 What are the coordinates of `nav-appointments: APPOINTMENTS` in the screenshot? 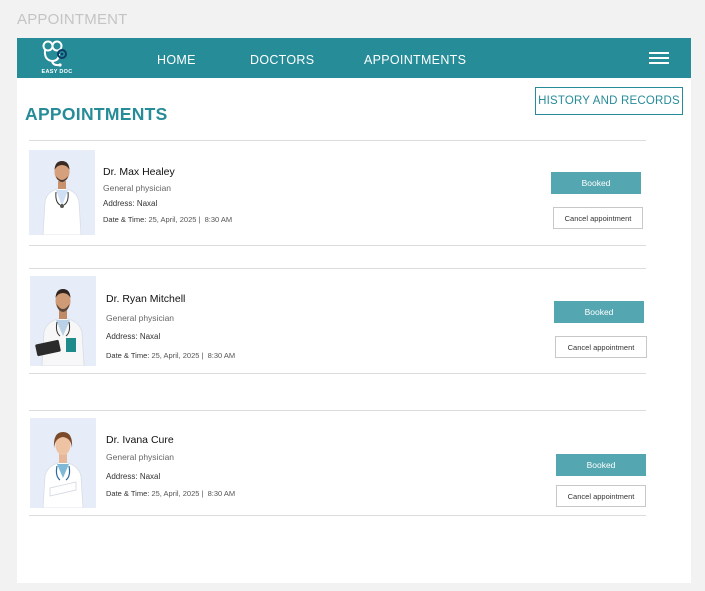 It's located at (415, 60).